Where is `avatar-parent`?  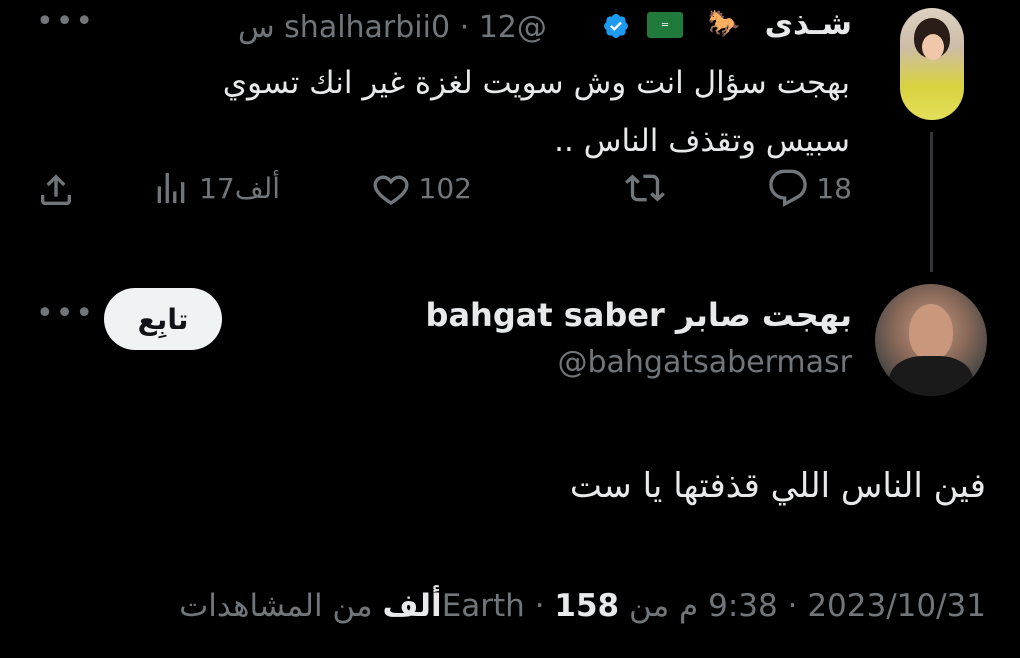 avatar-parent is located at coordinates (932, 64).